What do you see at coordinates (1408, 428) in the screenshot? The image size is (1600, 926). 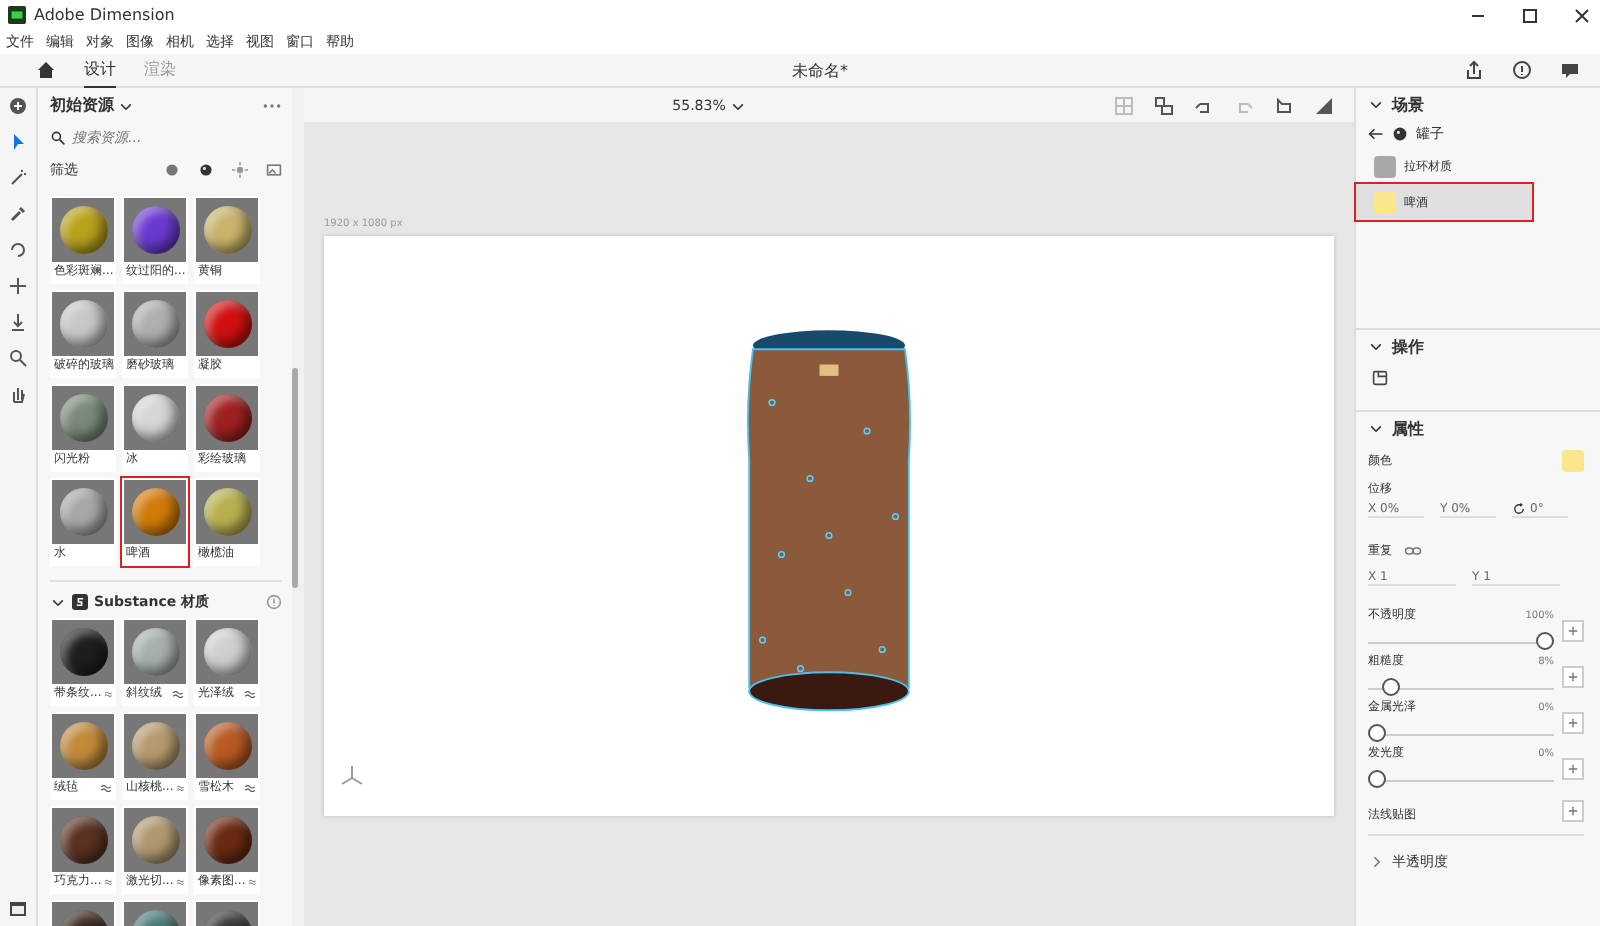 I see `section-title: 属性` at bounding box center [1408, 428].